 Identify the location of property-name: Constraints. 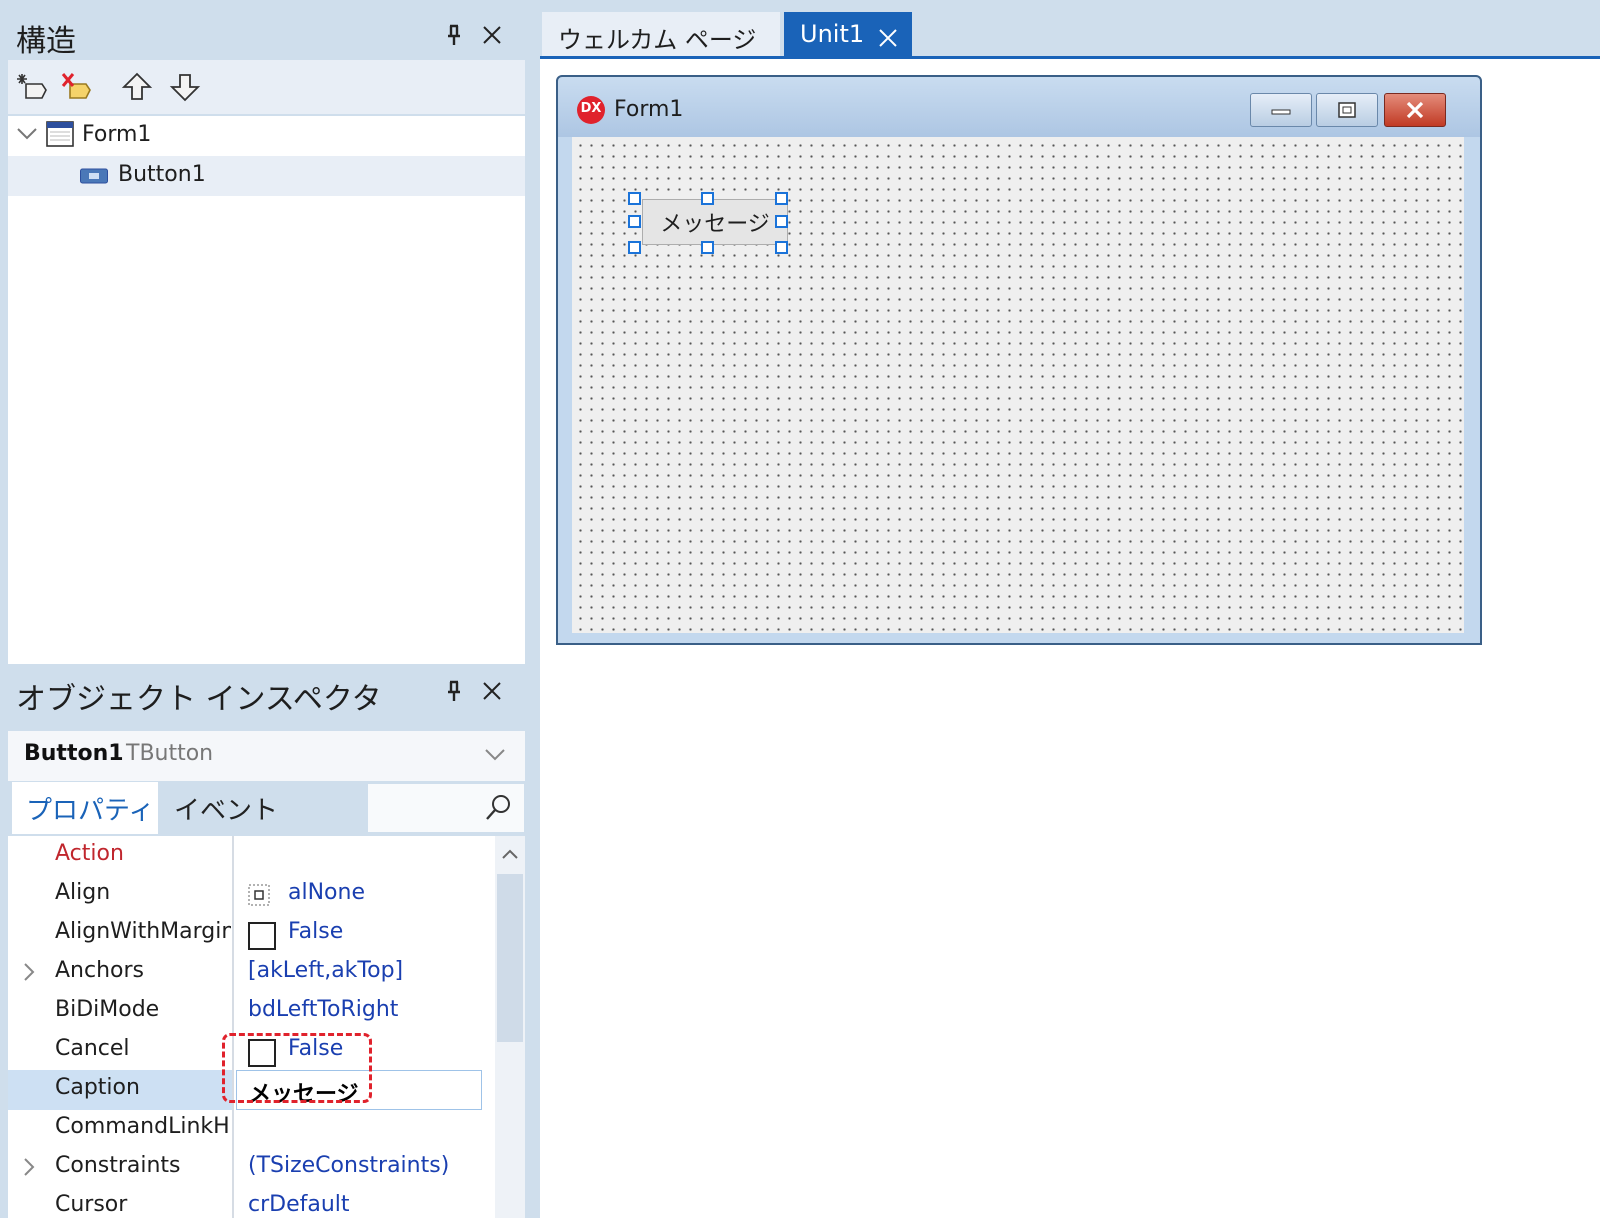
(118, 1165).